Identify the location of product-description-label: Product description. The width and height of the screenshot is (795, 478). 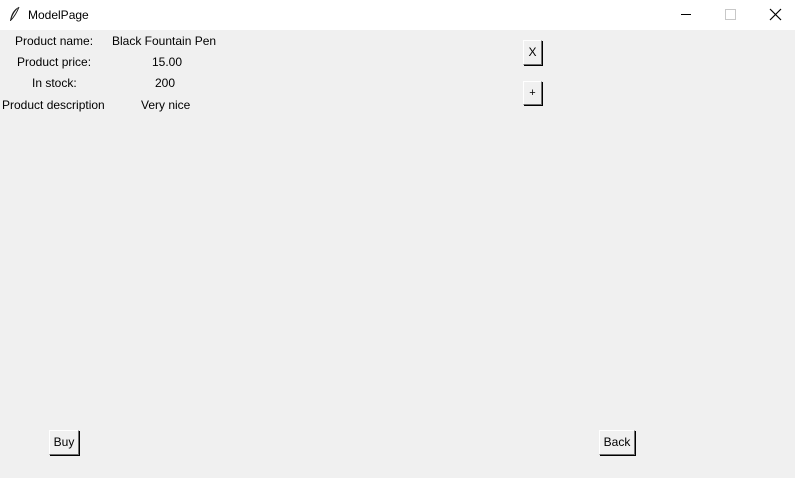
(53, 105).